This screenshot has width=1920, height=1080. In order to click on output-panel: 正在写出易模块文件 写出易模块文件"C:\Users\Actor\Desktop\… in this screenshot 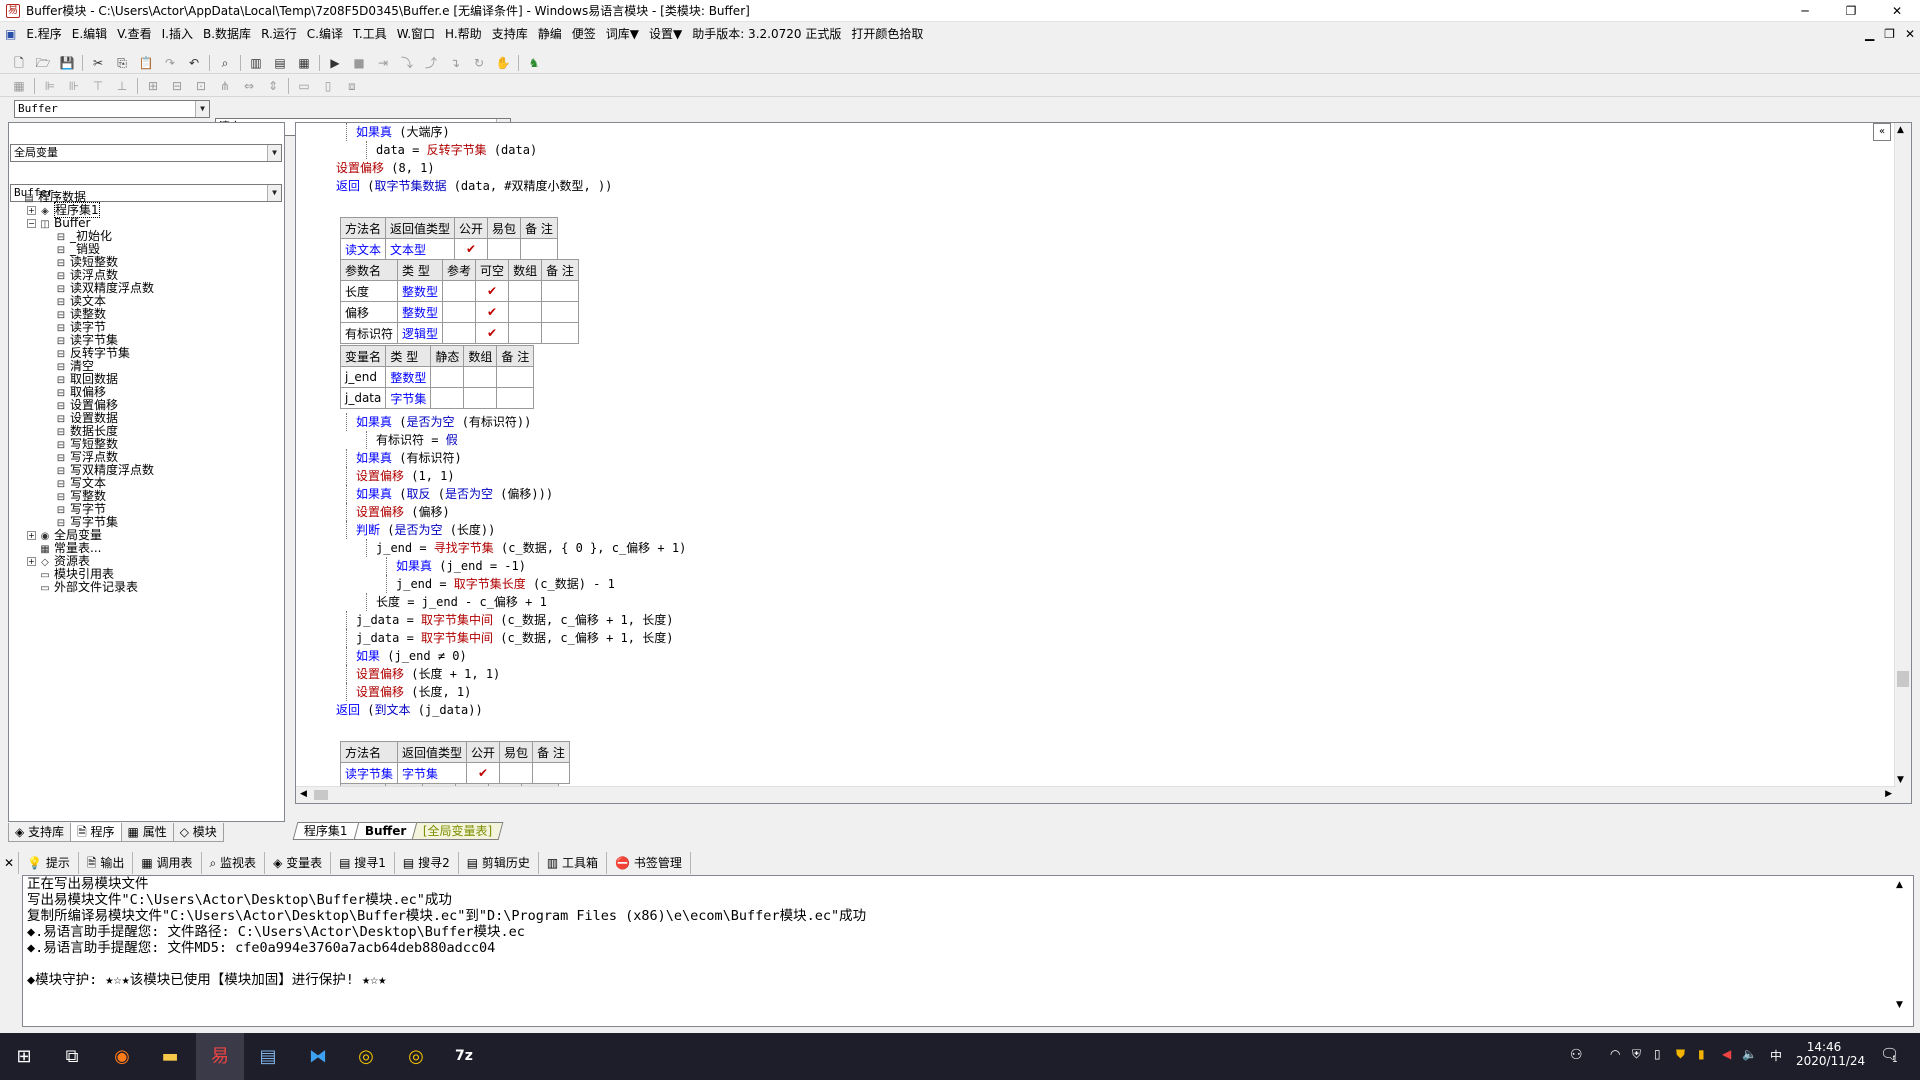, I will do `click(968, 951)`.